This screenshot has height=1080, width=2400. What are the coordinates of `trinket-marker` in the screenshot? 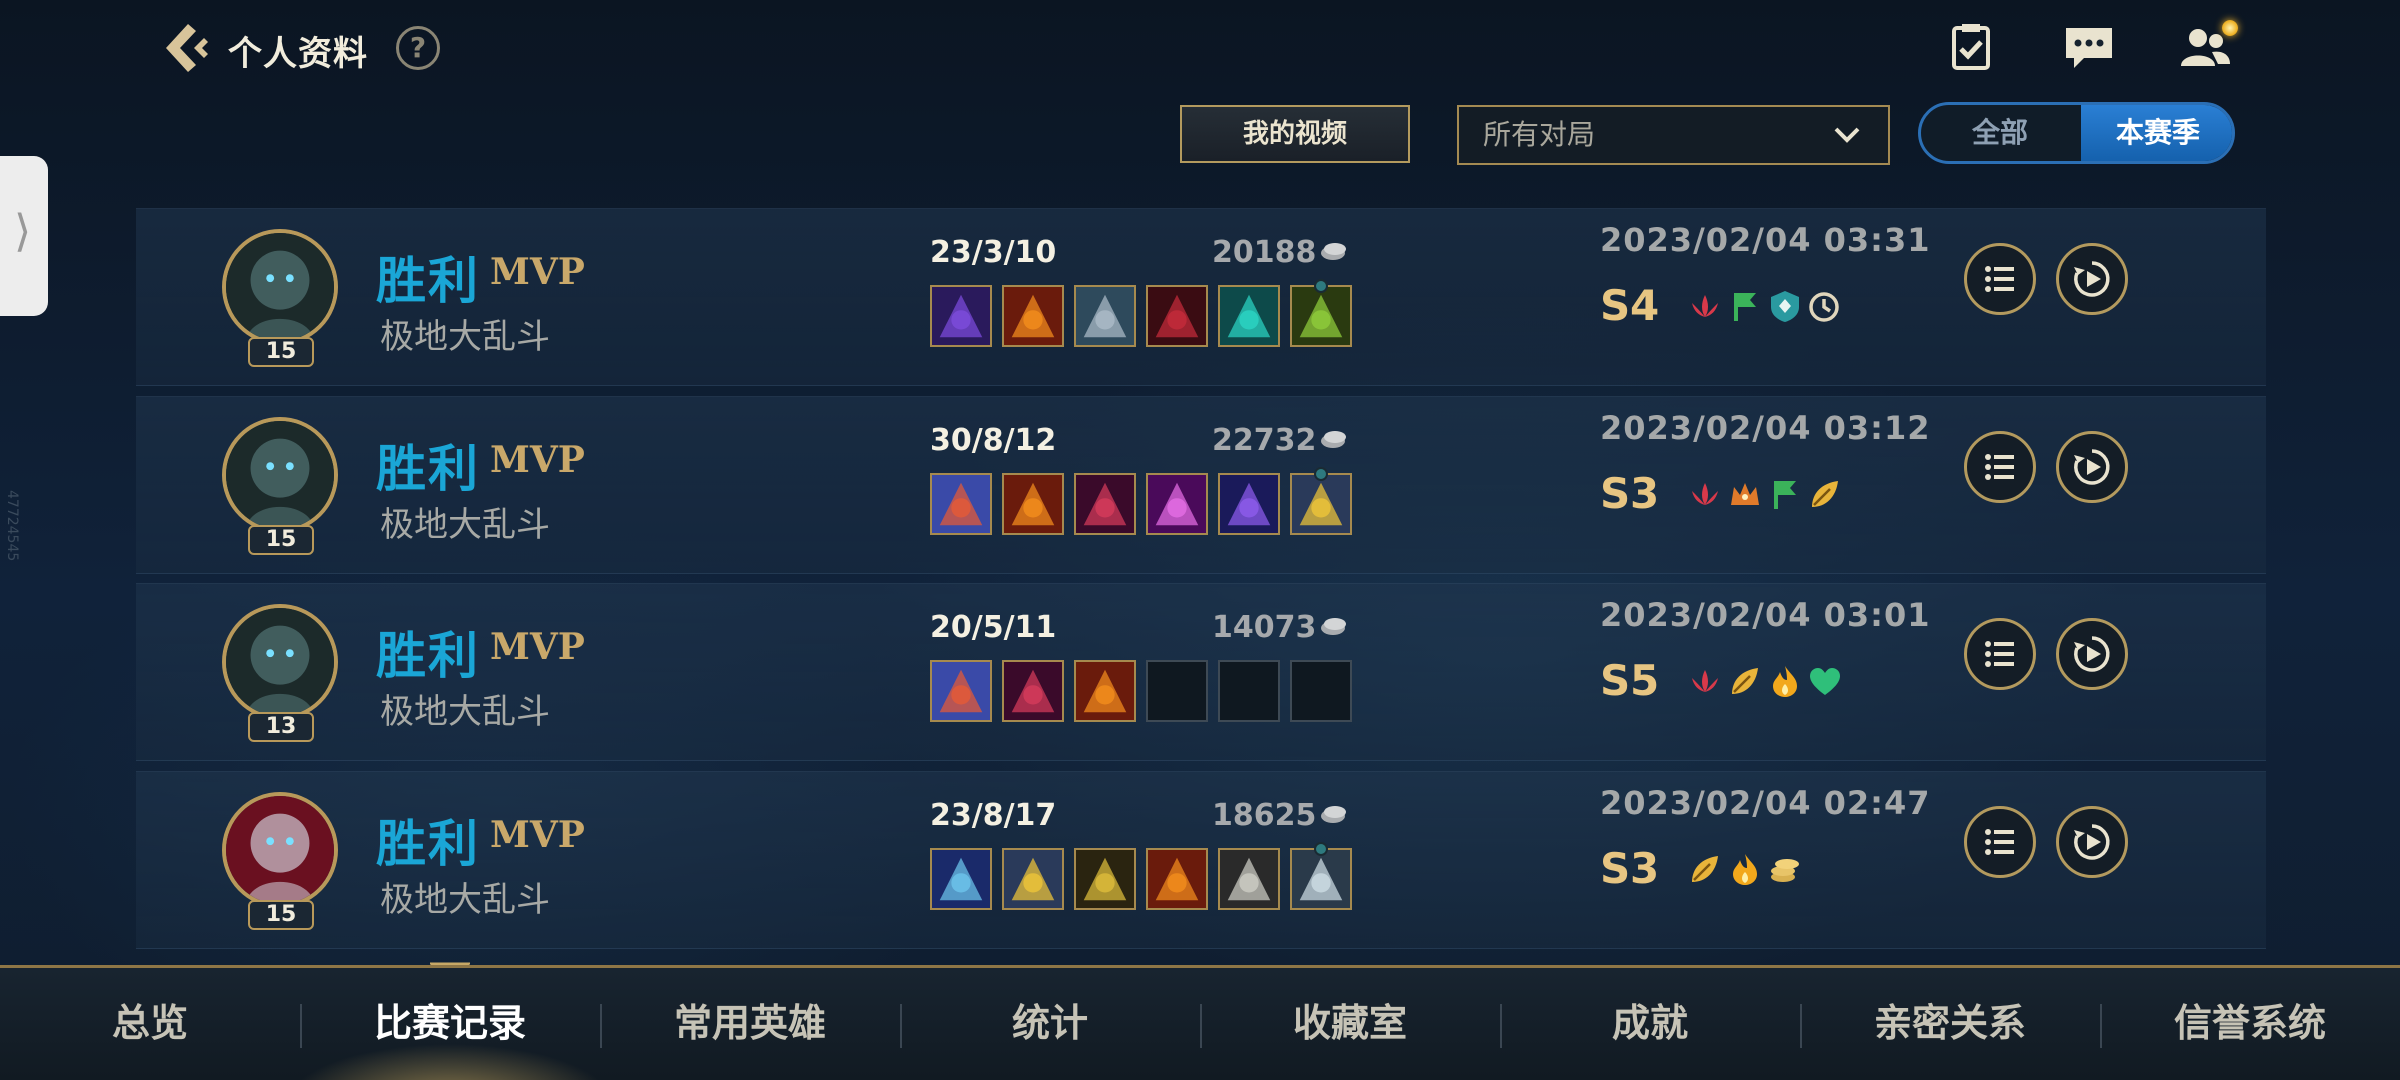 It's located at (1321, 849).